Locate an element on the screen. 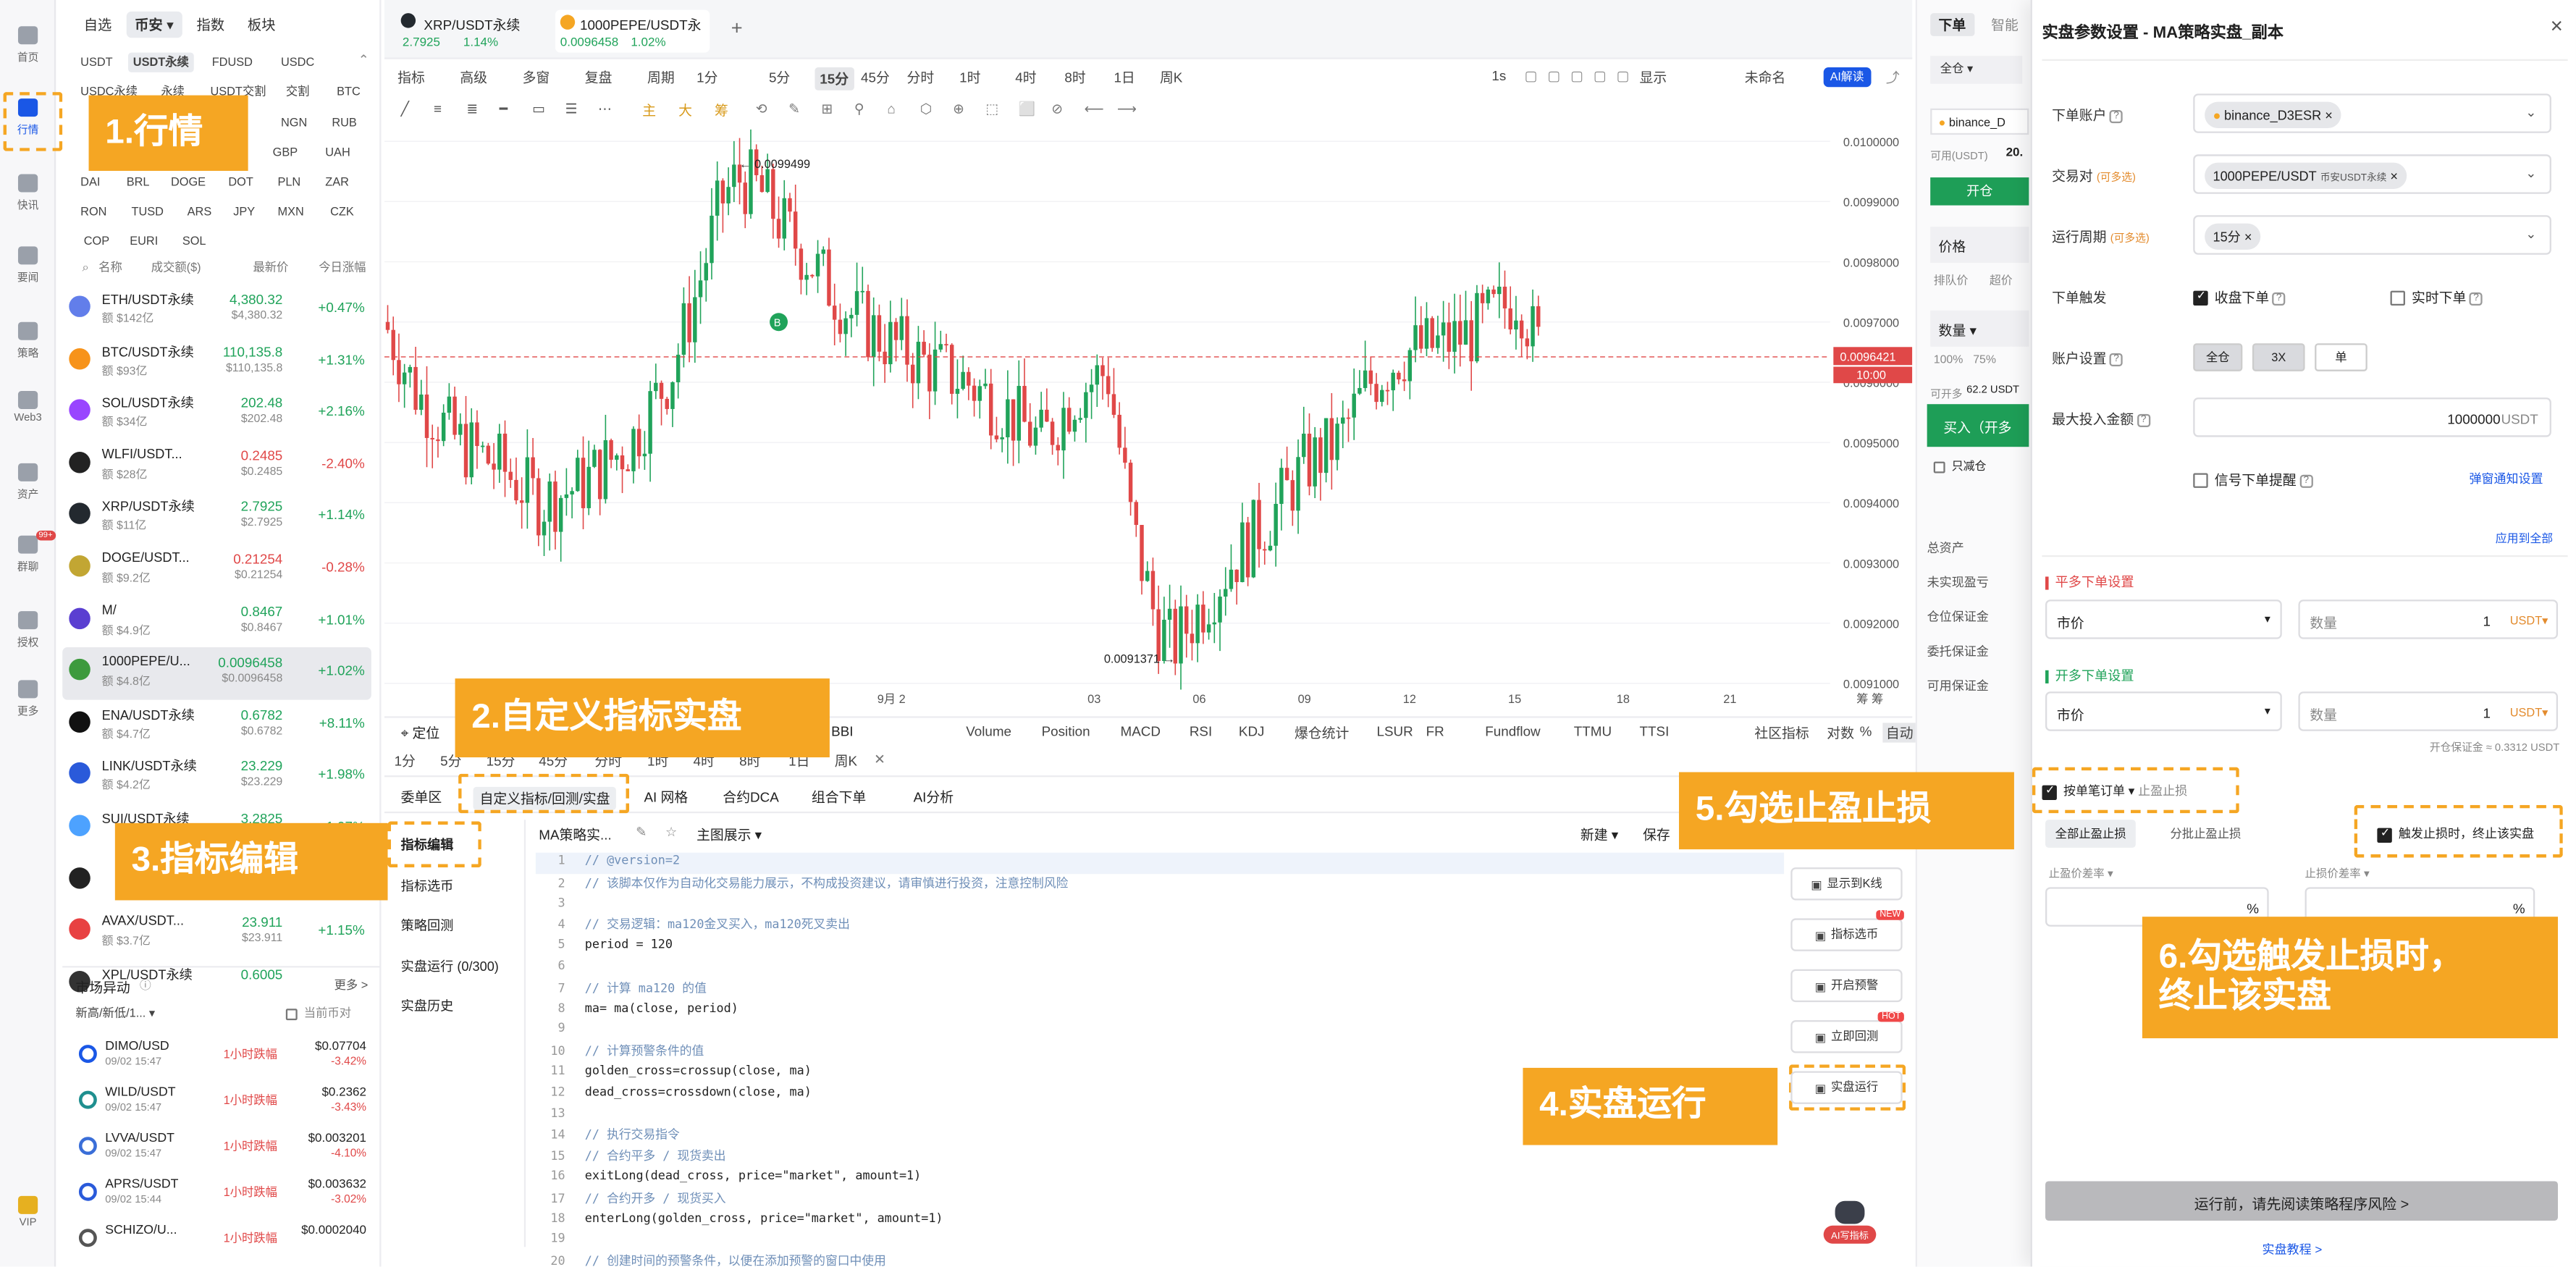  camera-icon: ▢ is located at coordinates (1531, 75).